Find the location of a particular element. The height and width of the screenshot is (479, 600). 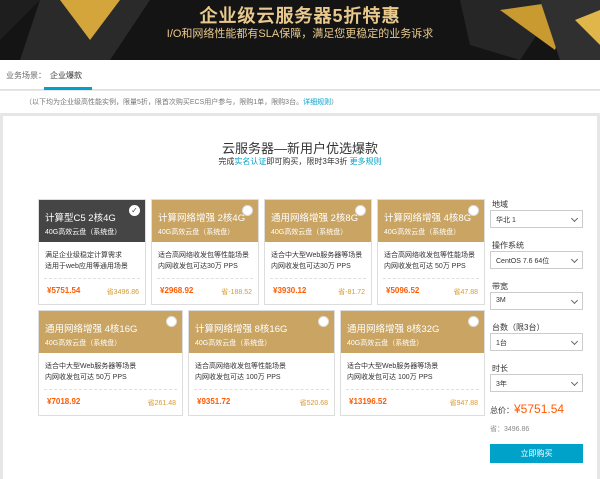

card-price: ¥5751.54 is located at coordinates (64, 290).